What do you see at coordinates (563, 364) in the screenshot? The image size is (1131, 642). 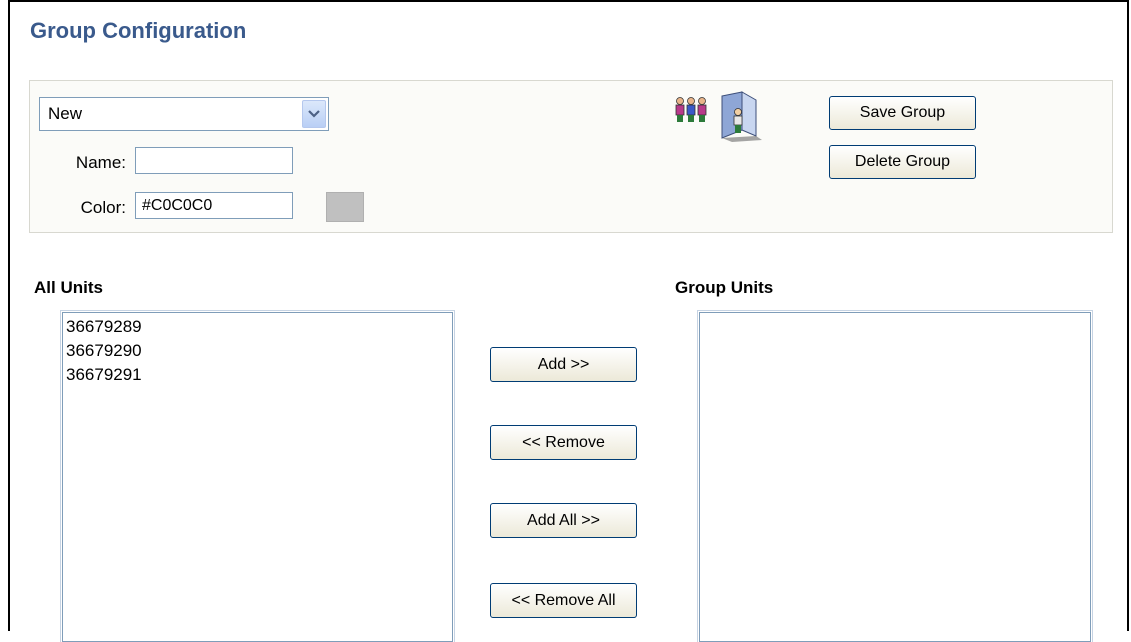 I see `add-button: Add >>` at bounding box center [563, 364].